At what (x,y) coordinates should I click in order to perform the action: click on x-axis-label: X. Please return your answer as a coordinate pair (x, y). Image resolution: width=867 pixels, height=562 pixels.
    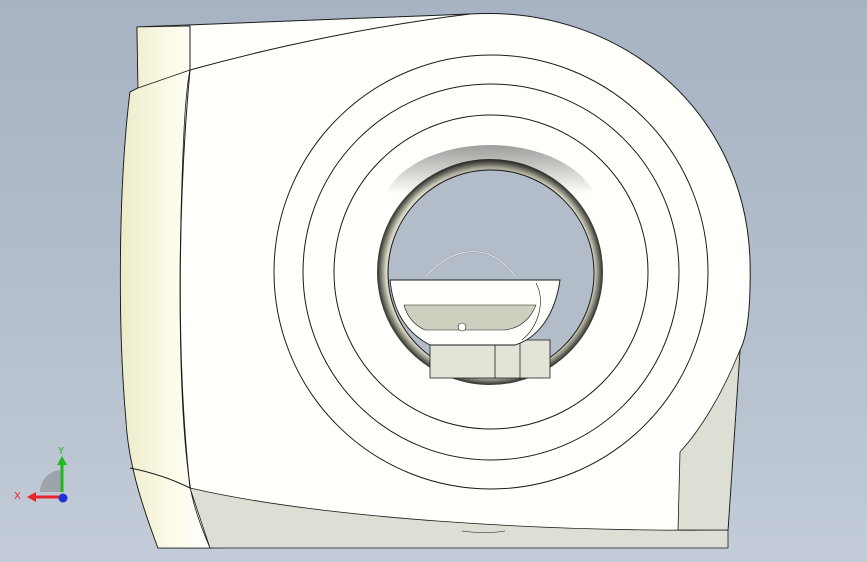
    Looking at the image, I should click on (17, 496).